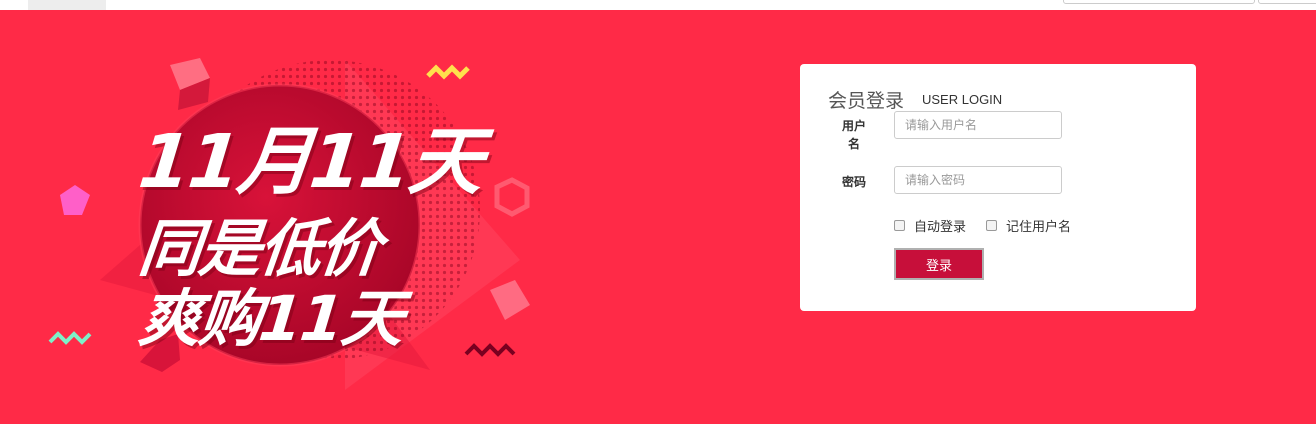 Image resolution: width=1316 pixels, height=435 pixels. I want to click on username-input, so click(978, 125).